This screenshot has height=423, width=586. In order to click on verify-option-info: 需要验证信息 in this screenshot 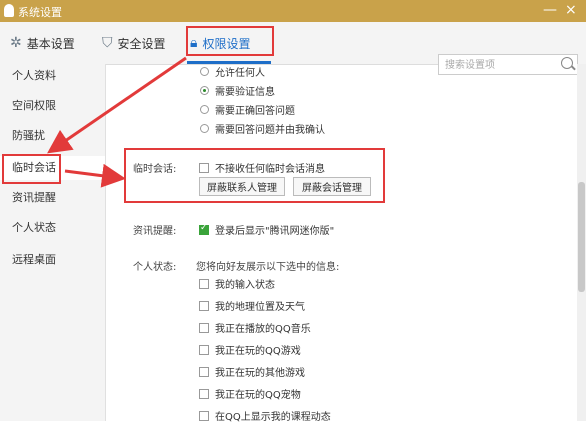, I will do `click(237, 90)`.